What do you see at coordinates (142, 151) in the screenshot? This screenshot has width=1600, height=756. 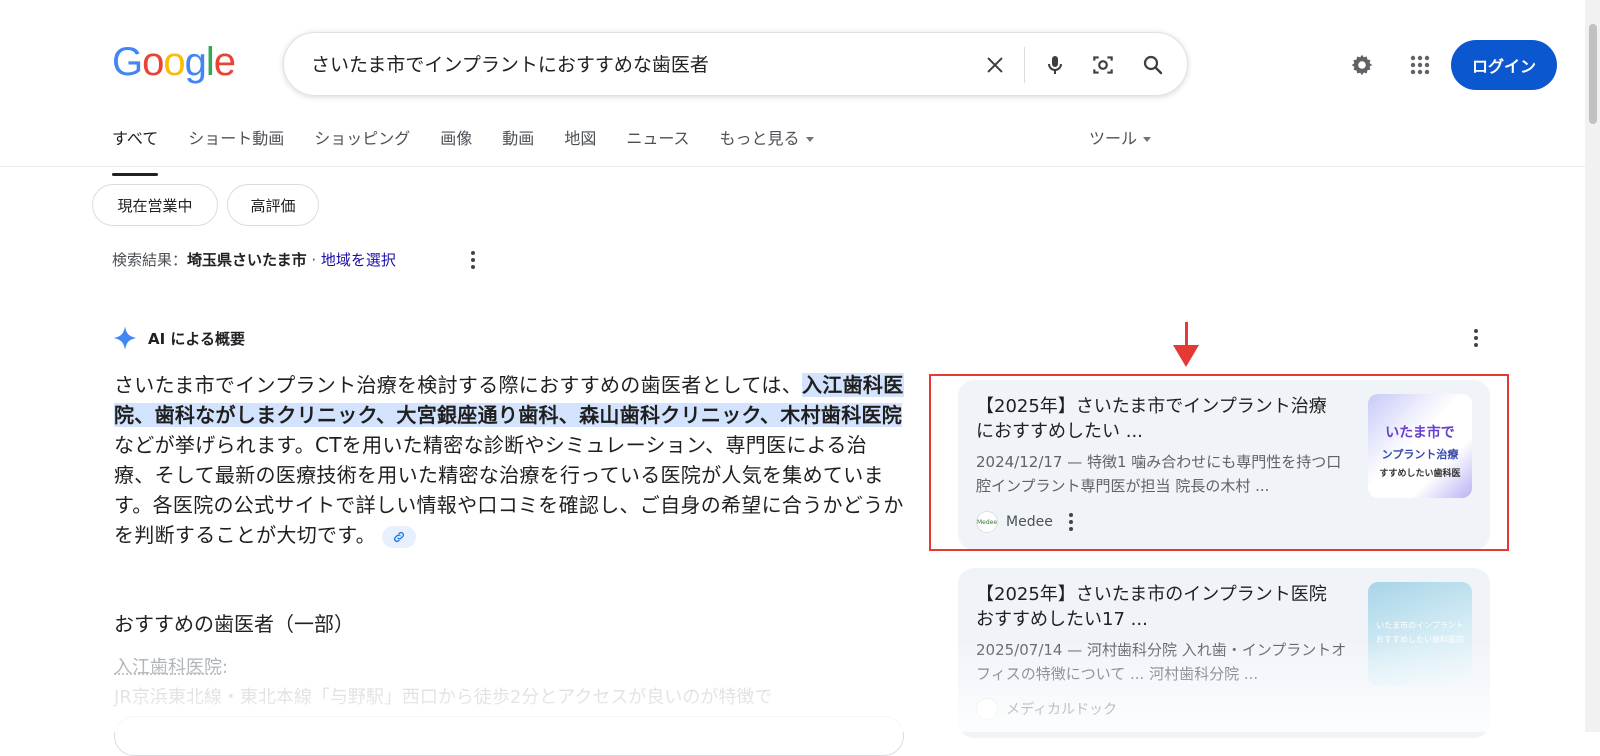 I see `tab-all: すべて` at bounding box center [142, 151].